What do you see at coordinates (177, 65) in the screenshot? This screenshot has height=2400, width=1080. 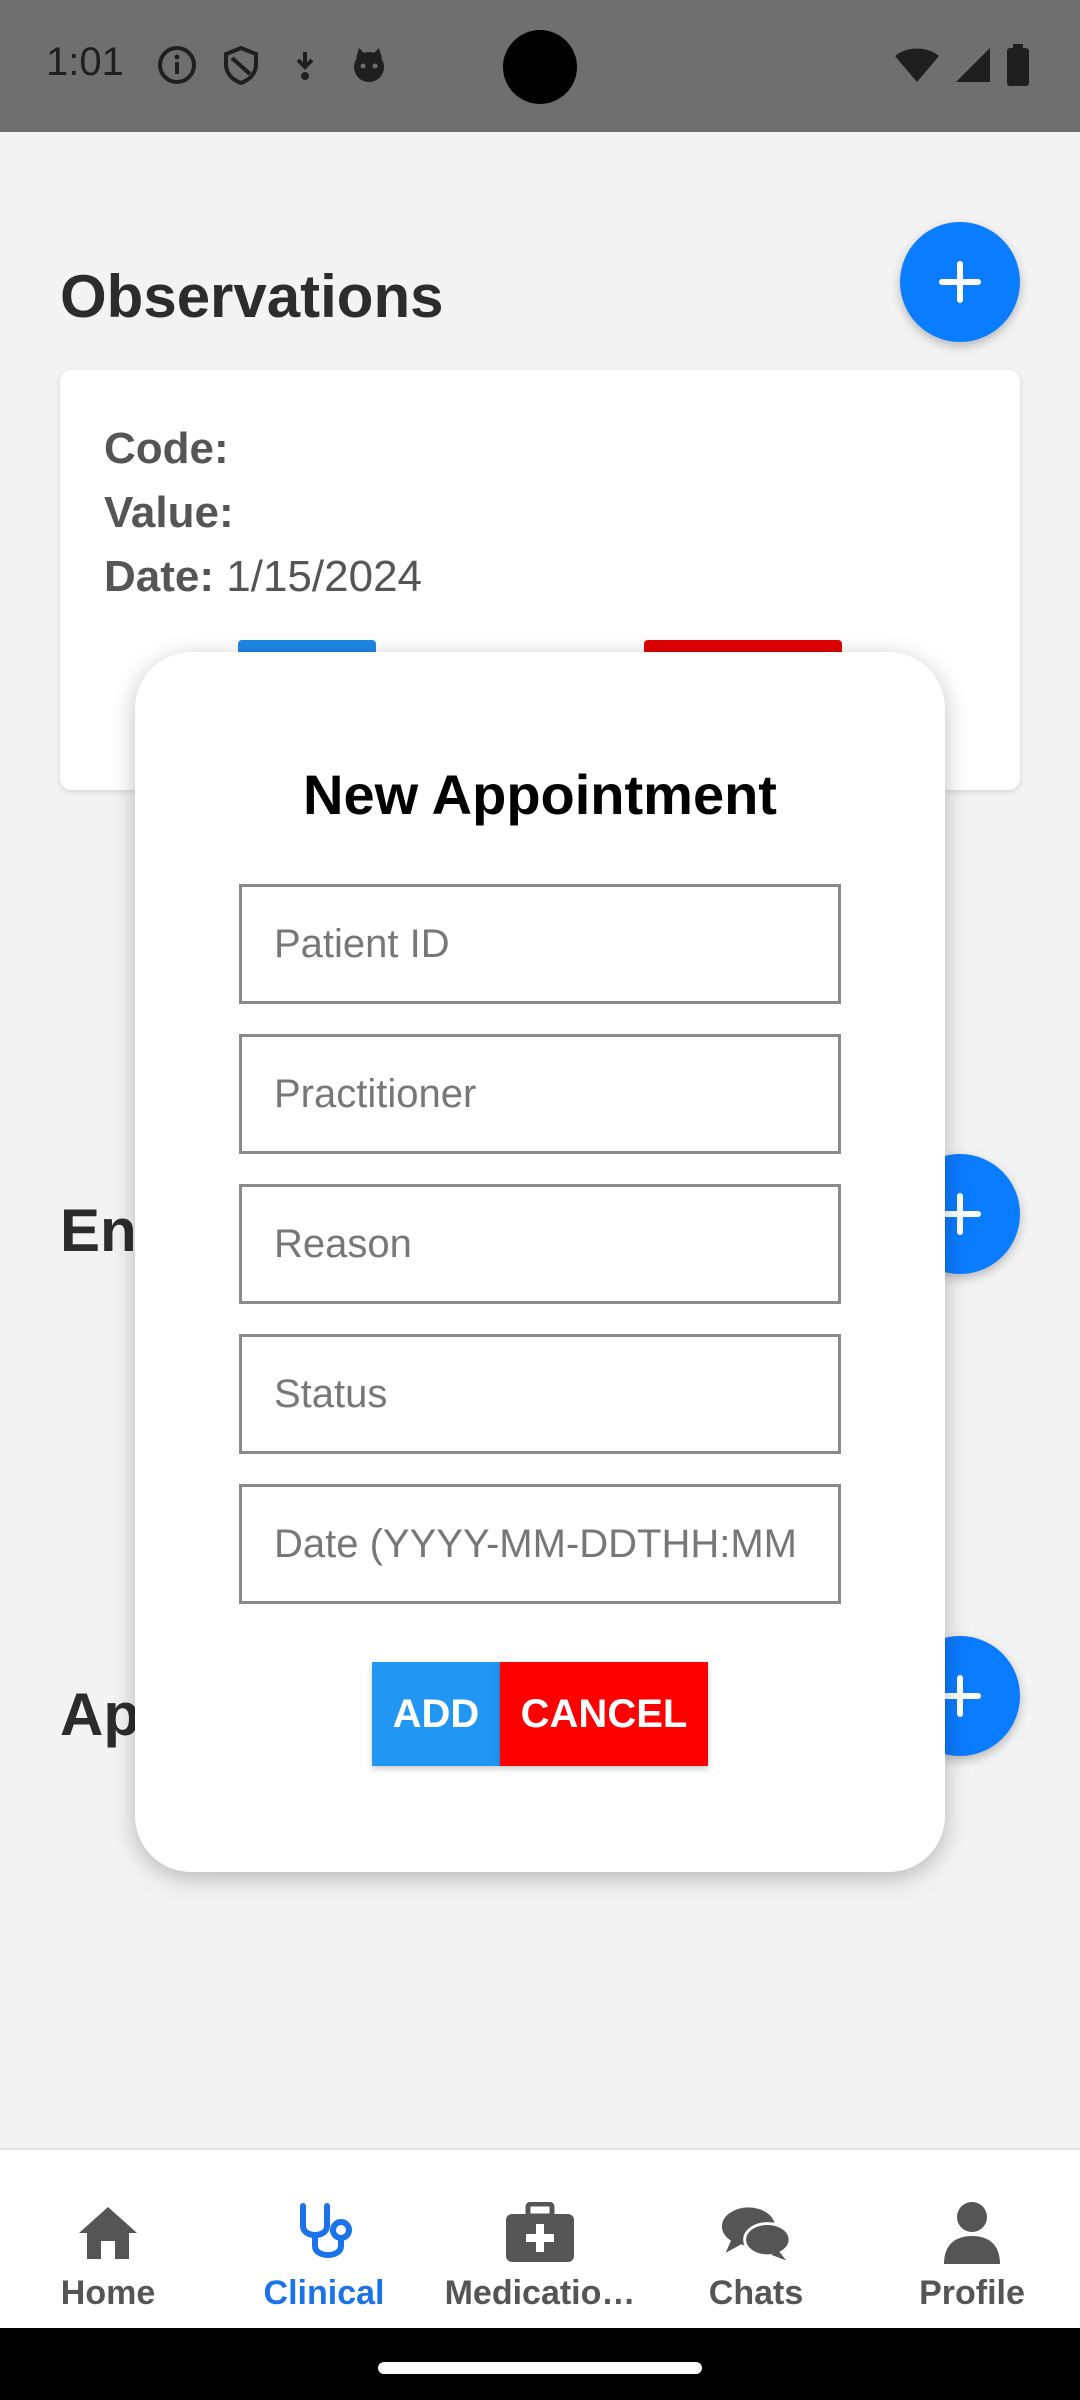 I see `info-icon` at bounding box center [177, 65].